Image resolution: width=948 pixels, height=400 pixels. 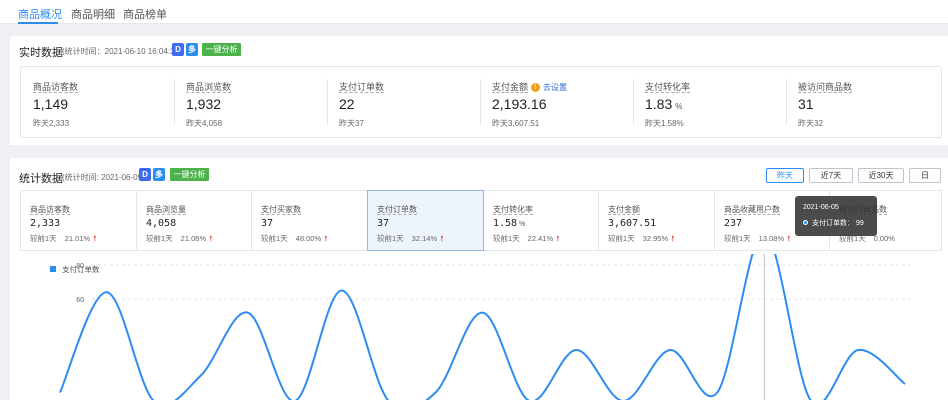 What do you see at coordinates (821, 207) in the screenshot?
I see `tooltip-date: 2021-06-05` at bounding box center [821, 207].